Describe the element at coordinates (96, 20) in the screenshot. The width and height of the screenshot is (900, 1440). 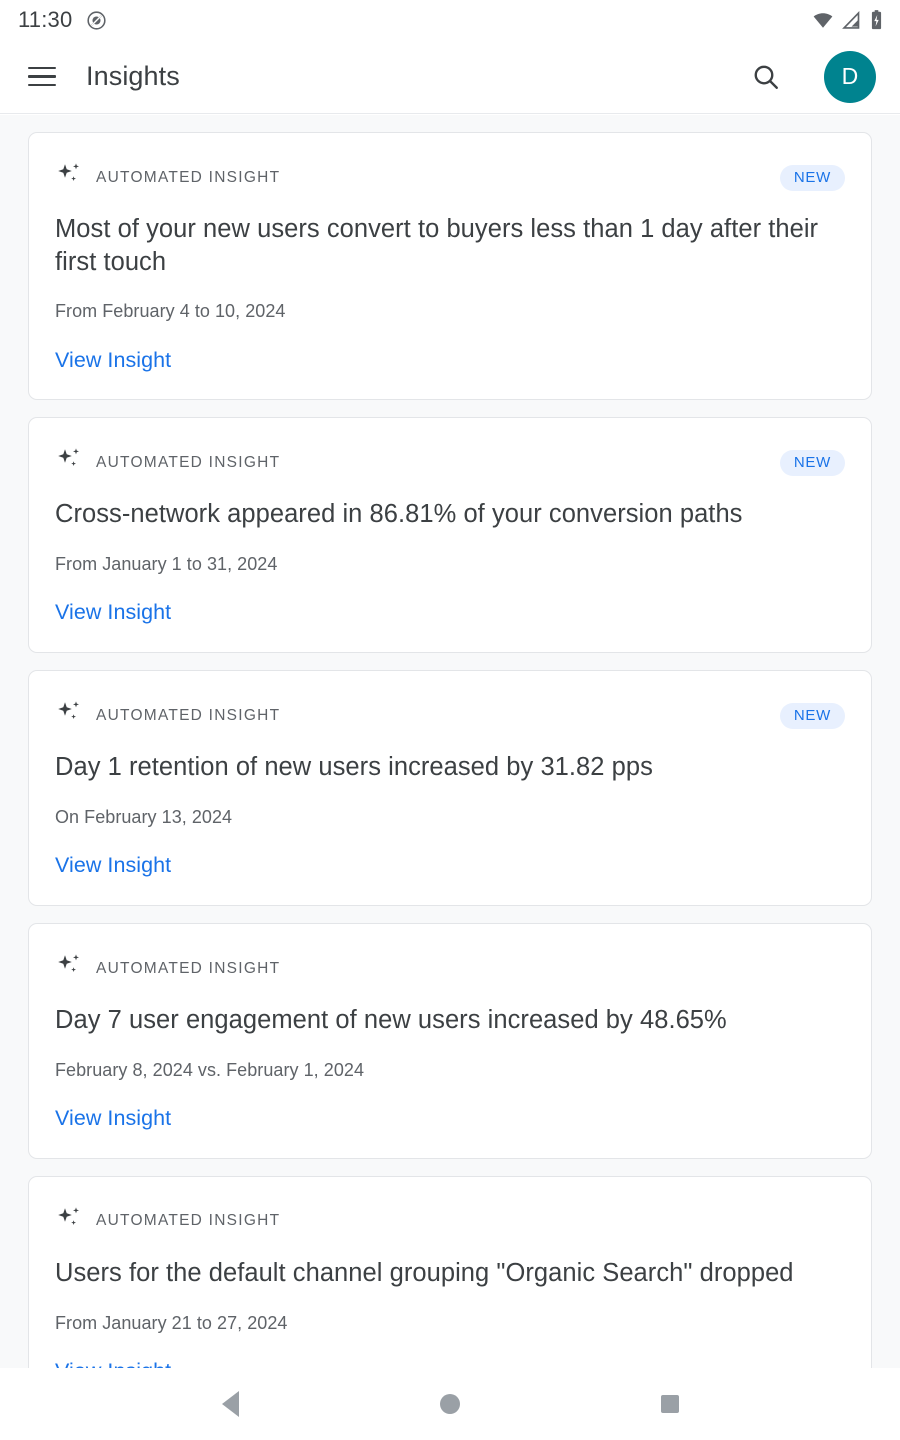
I see `do-not-disturb-icon` at that location.